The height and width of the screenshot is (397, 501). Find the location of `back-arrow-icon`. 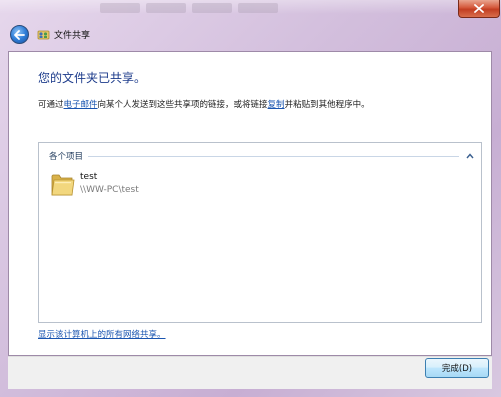

back-arrow-icon is located at coordinates (19, 34).